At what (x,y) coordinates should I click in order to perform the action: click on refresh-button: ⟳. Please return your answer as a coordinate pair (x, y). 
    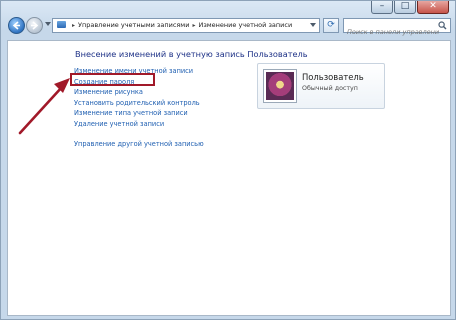
    Looking at the image, I should click on (331, 25).